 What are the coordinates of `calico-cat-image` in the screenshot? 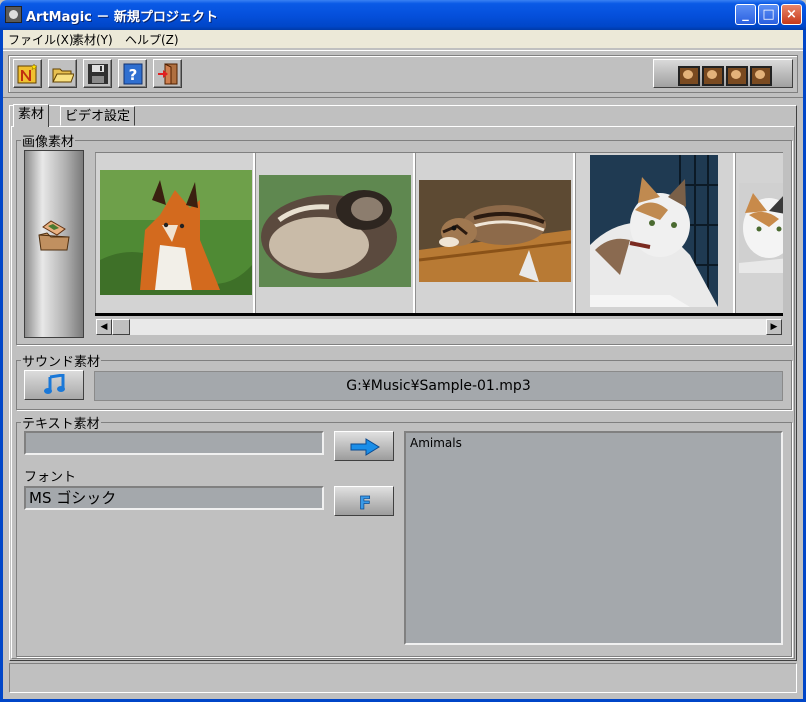 It's located at (654, 231).